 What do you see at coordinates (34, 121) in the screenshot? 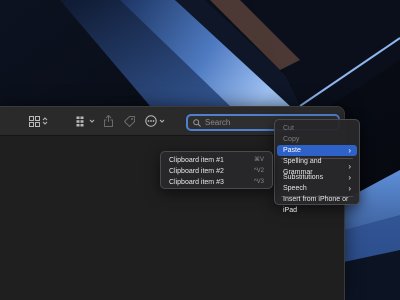
I see `grid-view-icon` at bounding box center [34, 121].